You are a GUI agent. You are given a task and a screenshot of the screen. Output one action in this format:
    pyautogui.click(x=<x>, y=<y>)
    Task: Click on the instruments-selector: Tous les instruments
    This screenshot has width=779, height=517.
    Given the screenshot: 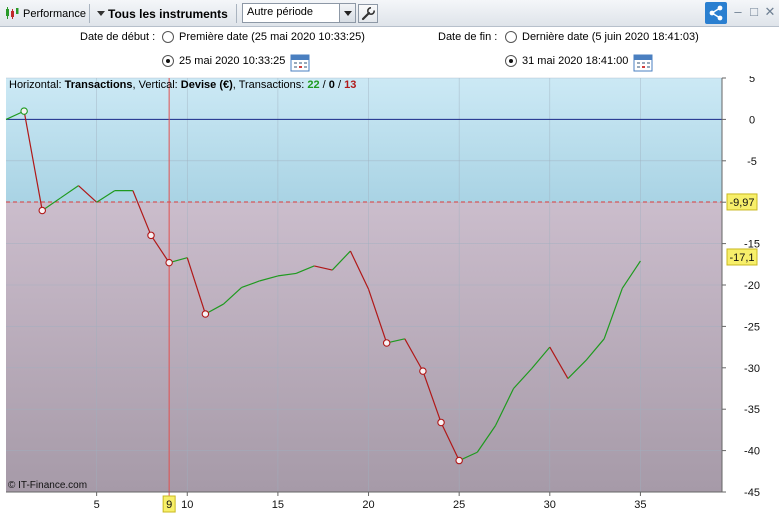 What is the action you would take?
    pyautogui.click(x=168, y=13)
    